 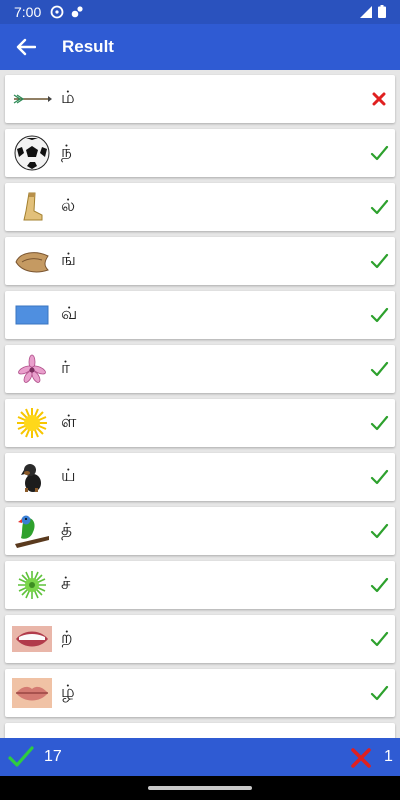 What do you see at coordinates (200, 315) in the screenshot?
I see `list-item: வ்` at bounding box center [200, 315].